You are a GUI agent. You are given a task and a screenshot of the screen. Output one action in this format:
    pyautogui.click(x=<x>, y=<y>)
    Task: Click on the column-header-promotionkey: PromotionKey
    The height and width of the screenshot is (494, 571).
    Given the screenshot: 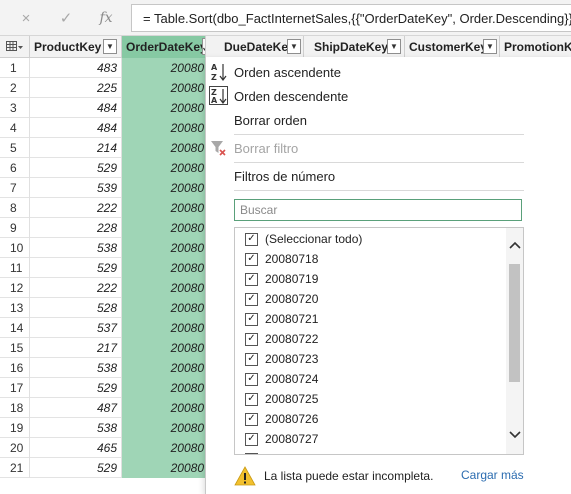 What is the action you would take?
    pyautogui.click(x=535, y=47)
    